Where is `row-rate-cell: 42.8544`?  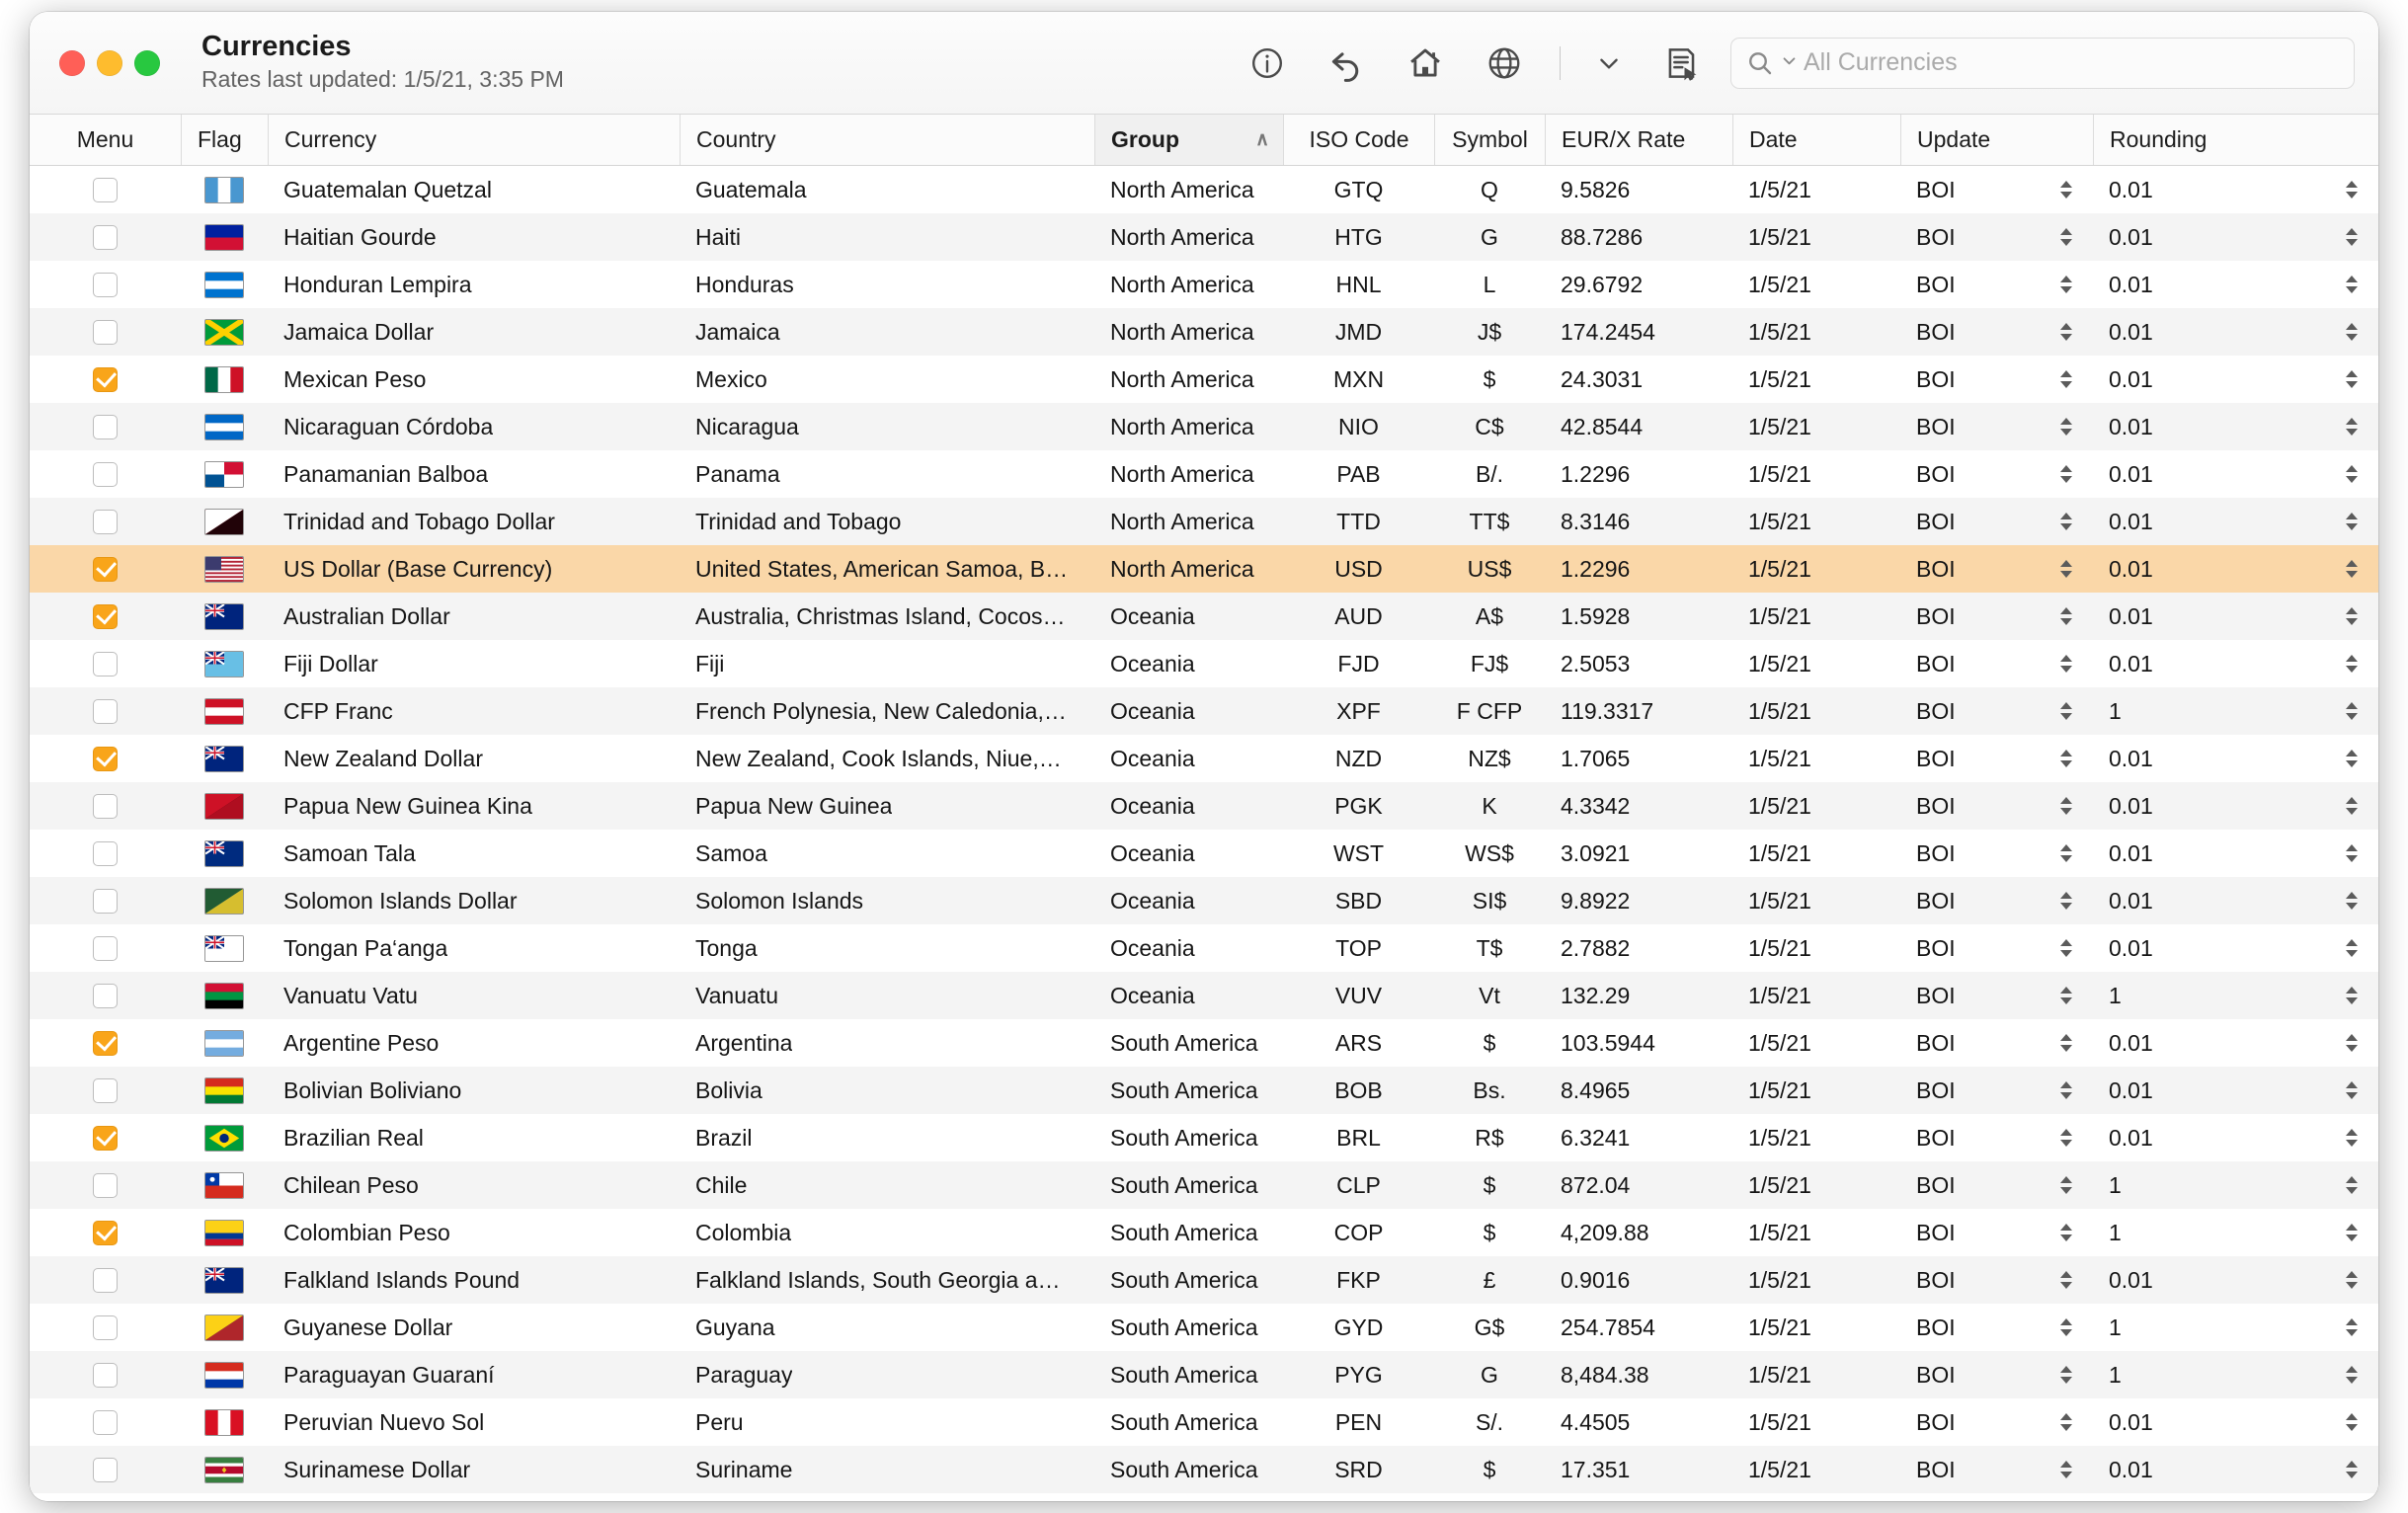
row-rate-cell: 42.8544 is located at coordinates (1639, 426).